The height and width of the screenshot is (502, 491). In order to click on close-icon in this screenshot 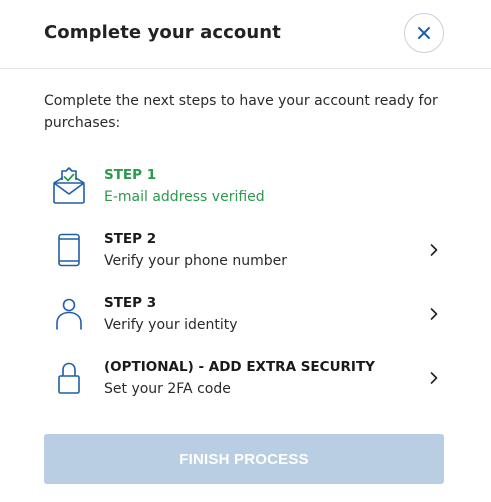, I will do `click(424, 33)`.